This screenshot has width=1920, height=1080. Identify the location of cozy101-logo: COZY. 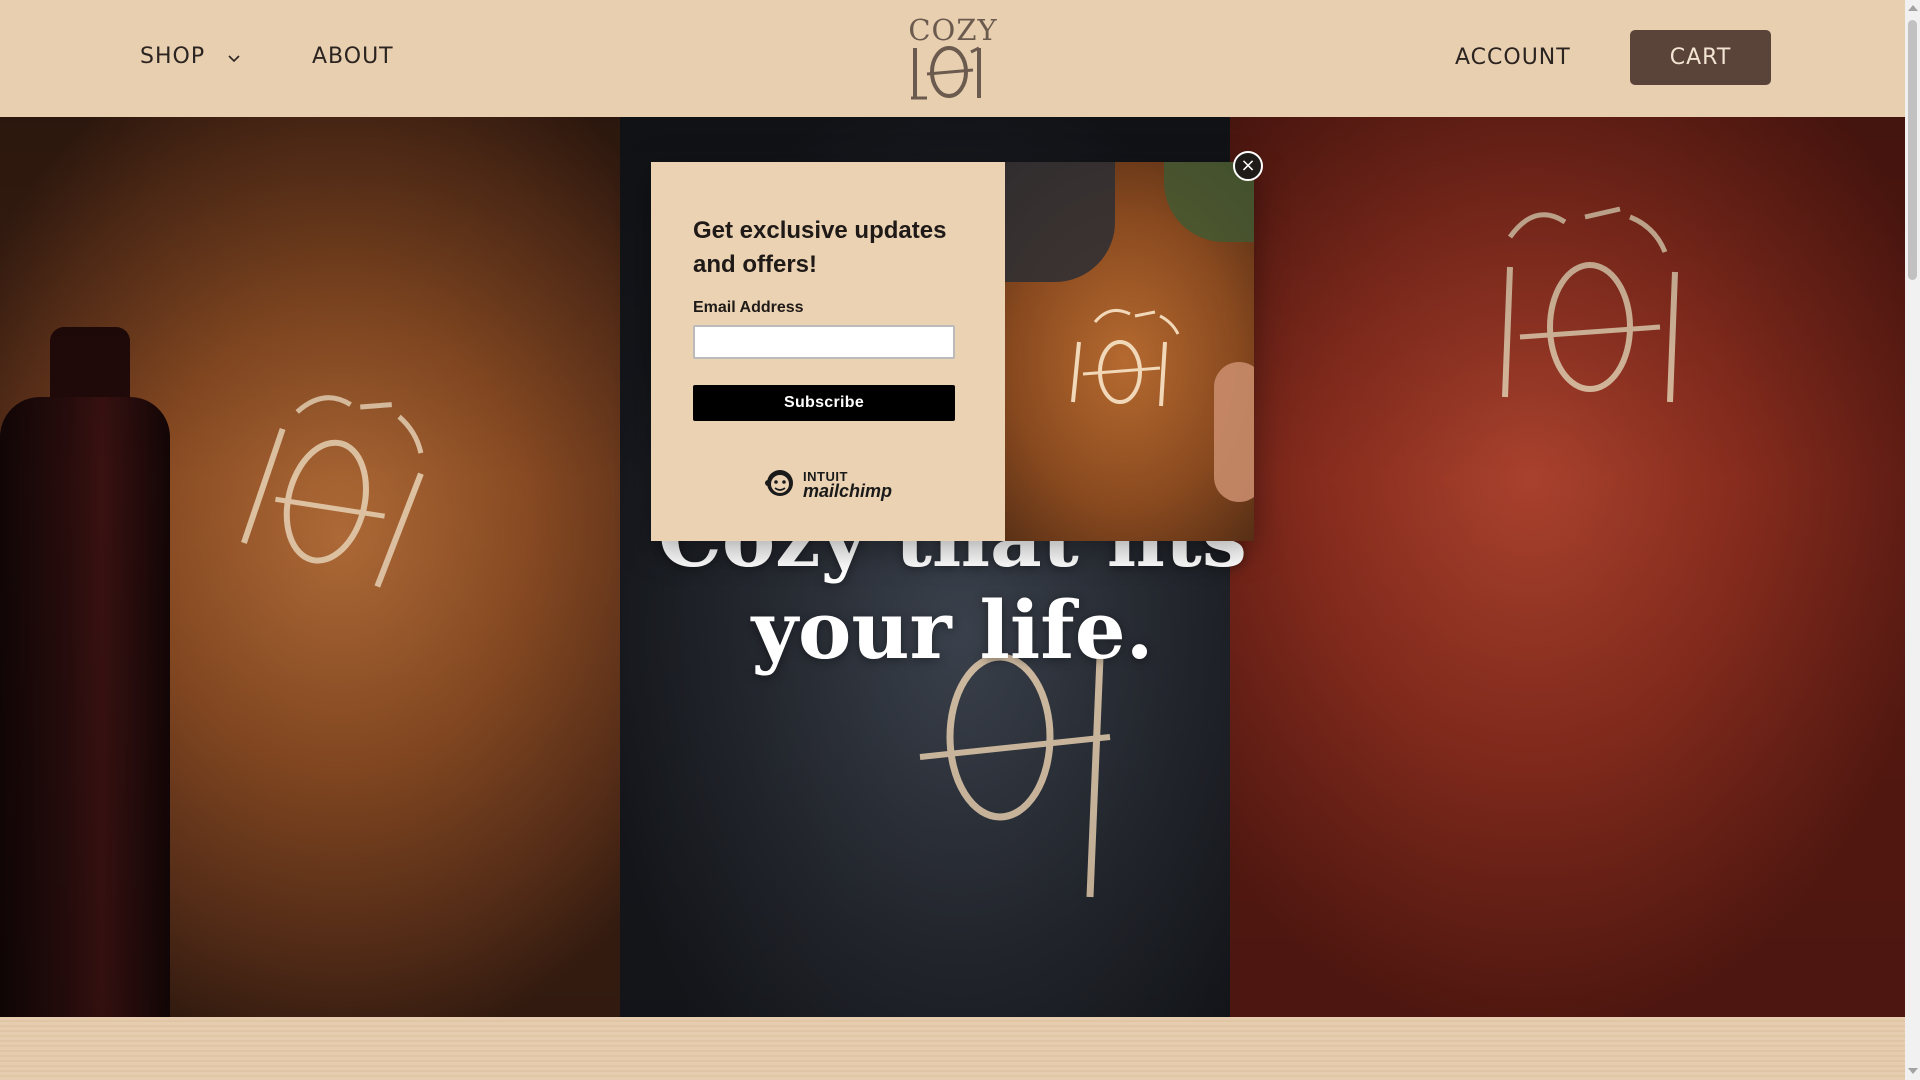
(953, 57).